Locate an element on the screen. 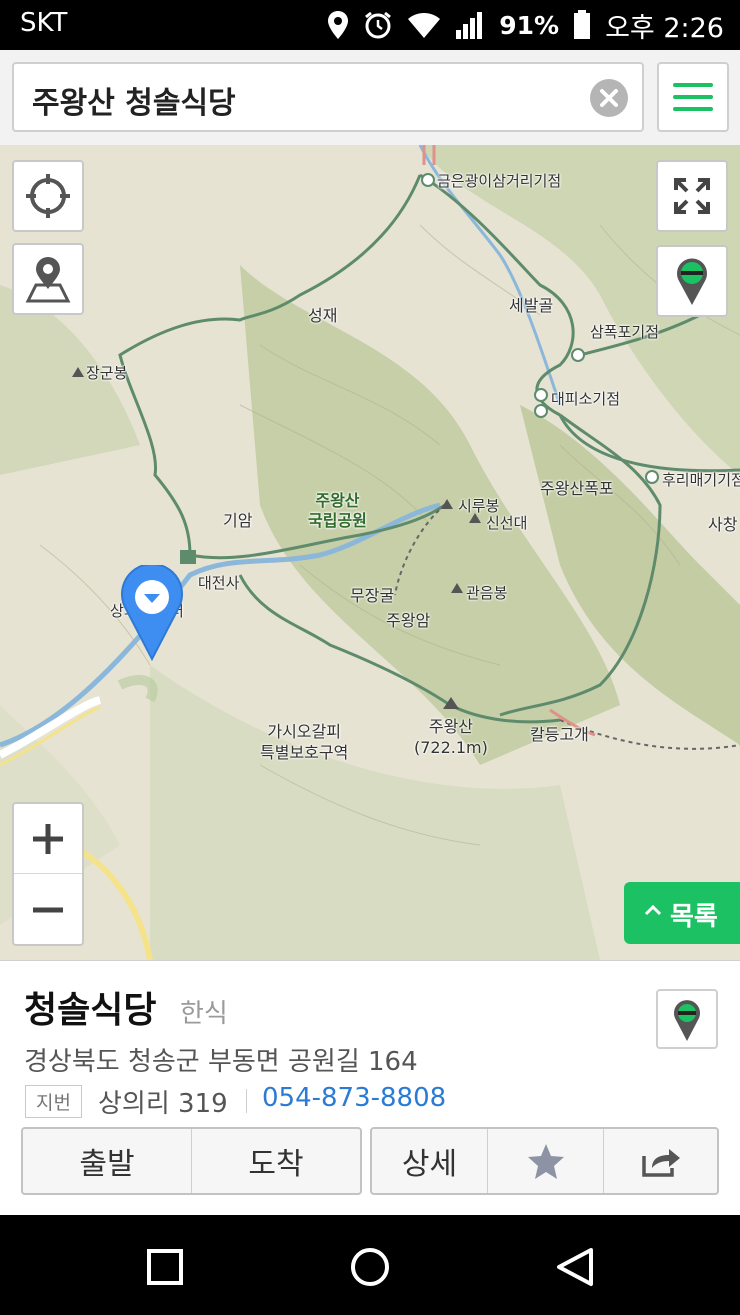 This screenshot has height=1315, width=740. action-button-group: 상세 is located at coordinates (544, 1161).